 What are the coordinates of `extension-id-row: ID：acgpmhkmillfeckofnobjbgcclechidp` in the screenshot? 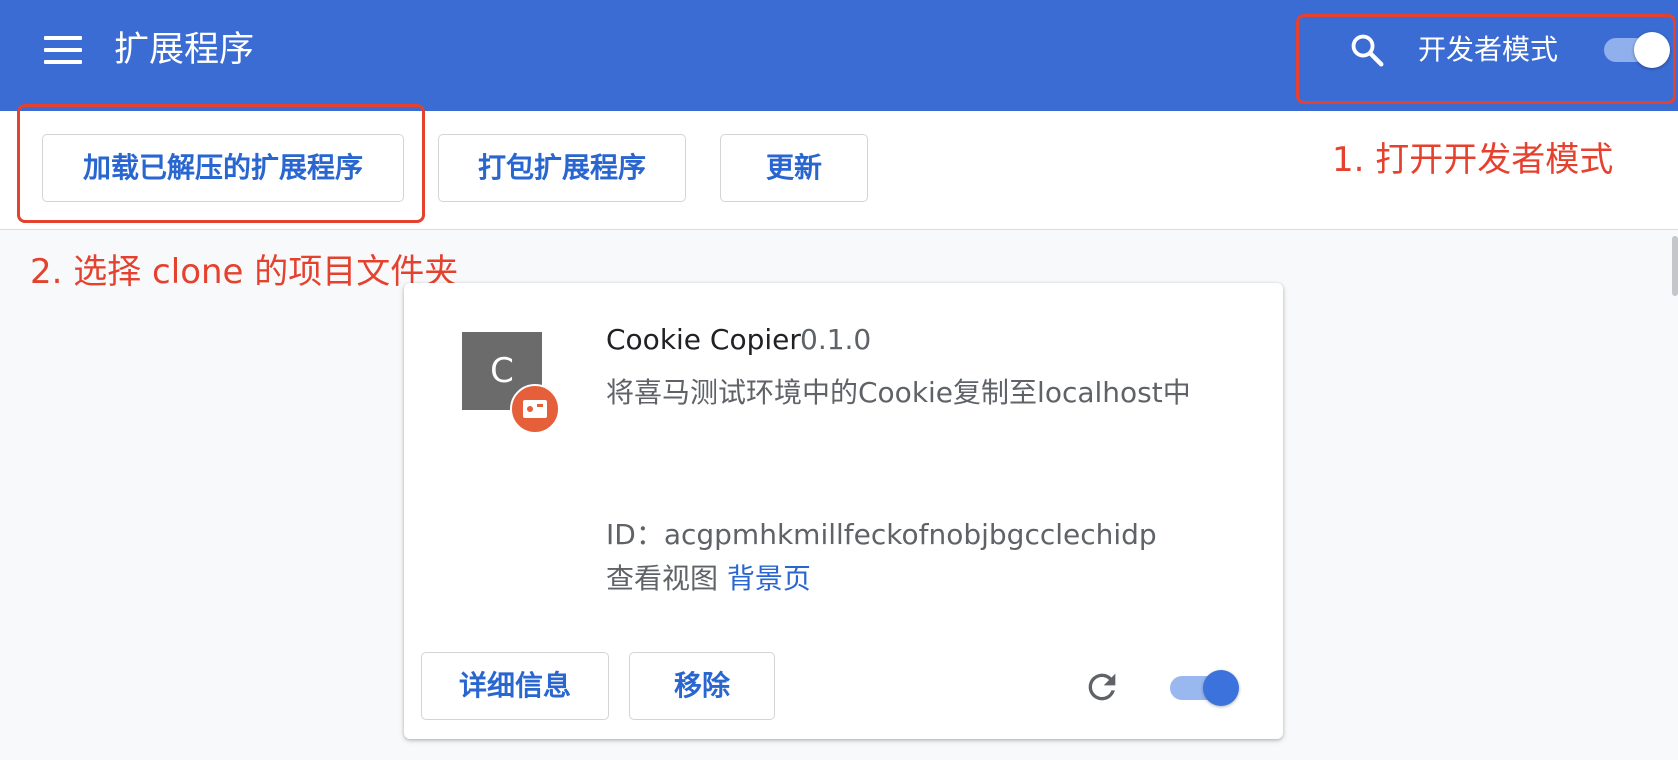 It's located at (881, 535).